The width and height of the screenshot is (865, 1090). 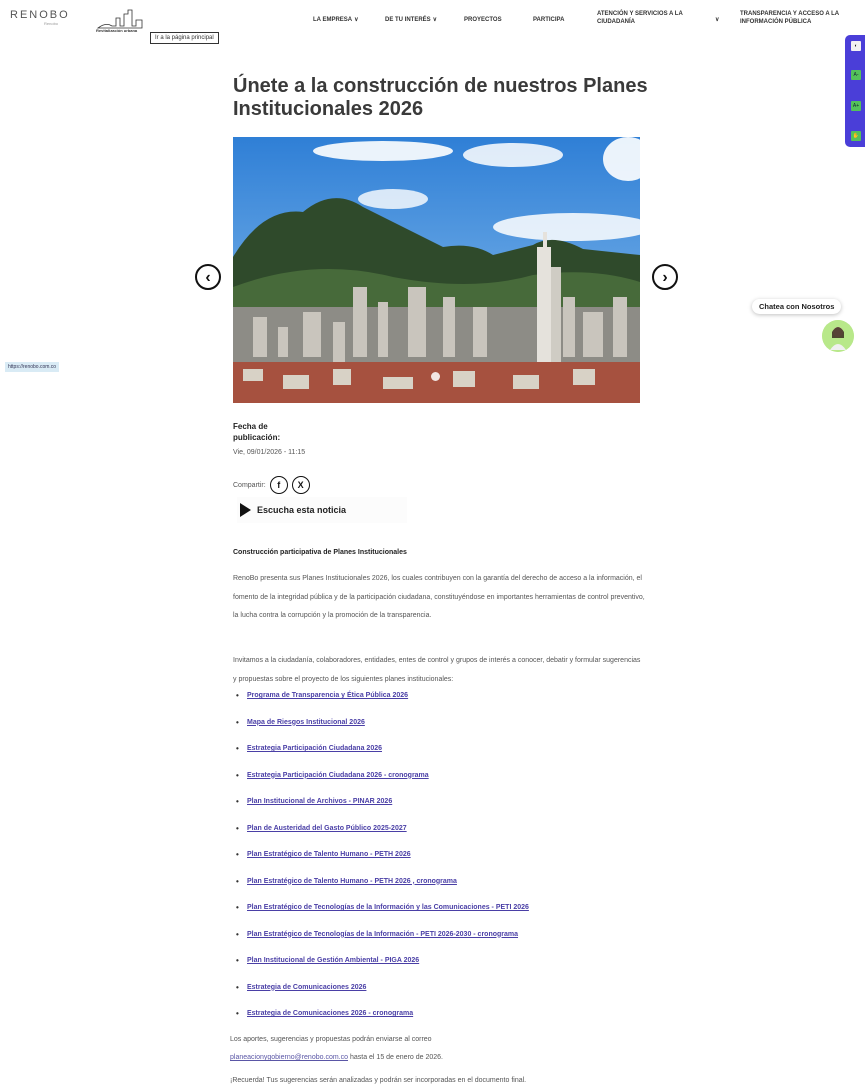 I want to click on renobo-logo: RENOBO, so click(x=40, y=15).